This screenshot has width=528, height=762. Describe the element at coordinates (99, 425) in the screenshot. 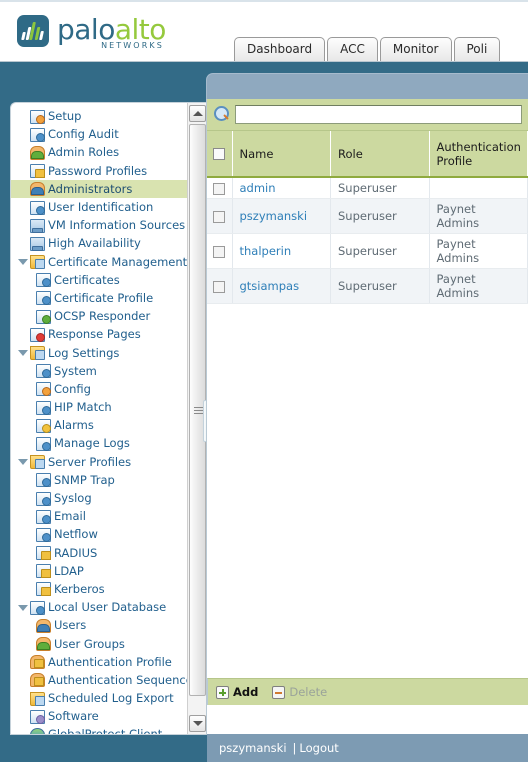

I see `sidebar-item-alarms: Alarms` at that location.